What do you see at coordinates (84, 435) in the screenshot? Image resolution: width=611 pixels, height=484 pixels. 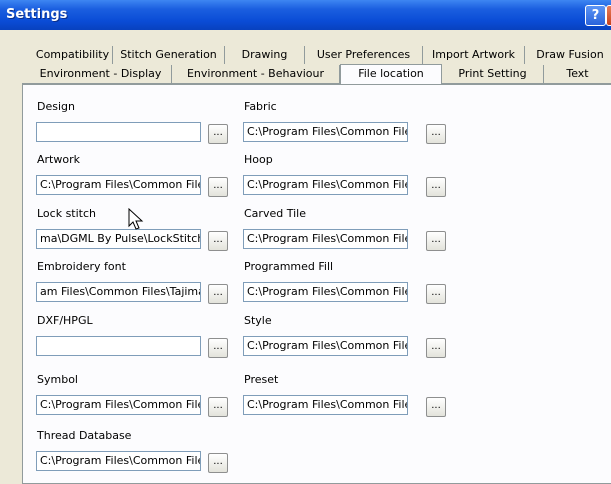 I see `thread-database-label: Thread Database` at bounding box center [84, 435].